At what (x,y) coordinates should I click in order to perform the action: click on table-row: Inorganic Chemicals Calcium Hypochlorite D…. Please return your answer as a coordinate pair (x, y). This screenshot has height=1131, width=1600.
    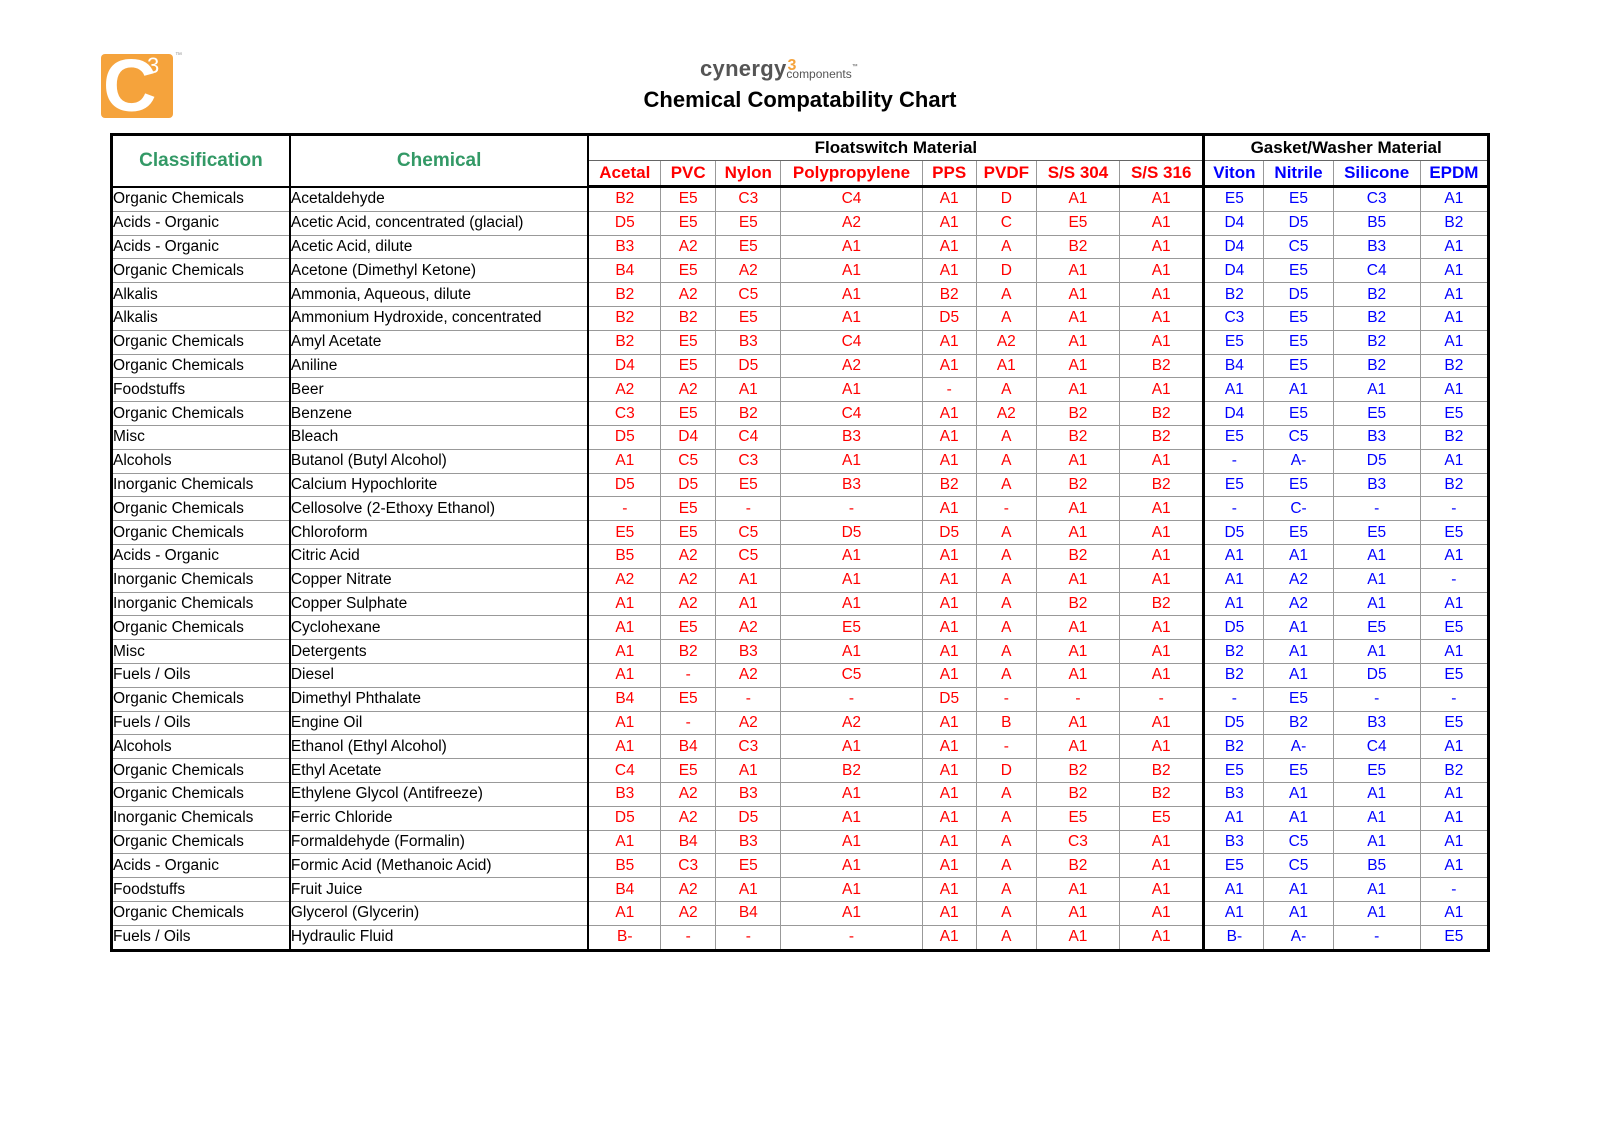
    Looking at the image, I should click on (800, 485).